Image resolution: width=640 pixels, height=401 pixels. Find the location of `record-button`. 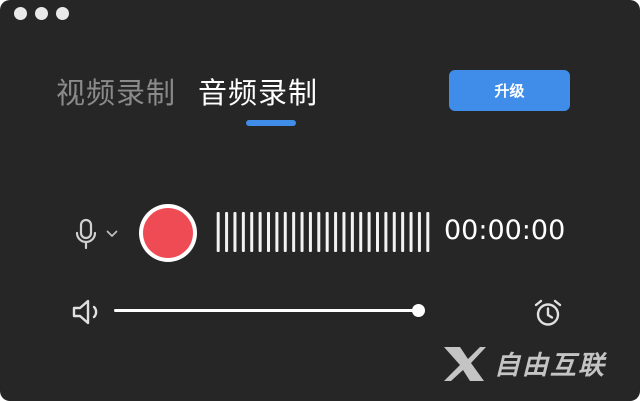

record-button is located at coordinates (168, 233).